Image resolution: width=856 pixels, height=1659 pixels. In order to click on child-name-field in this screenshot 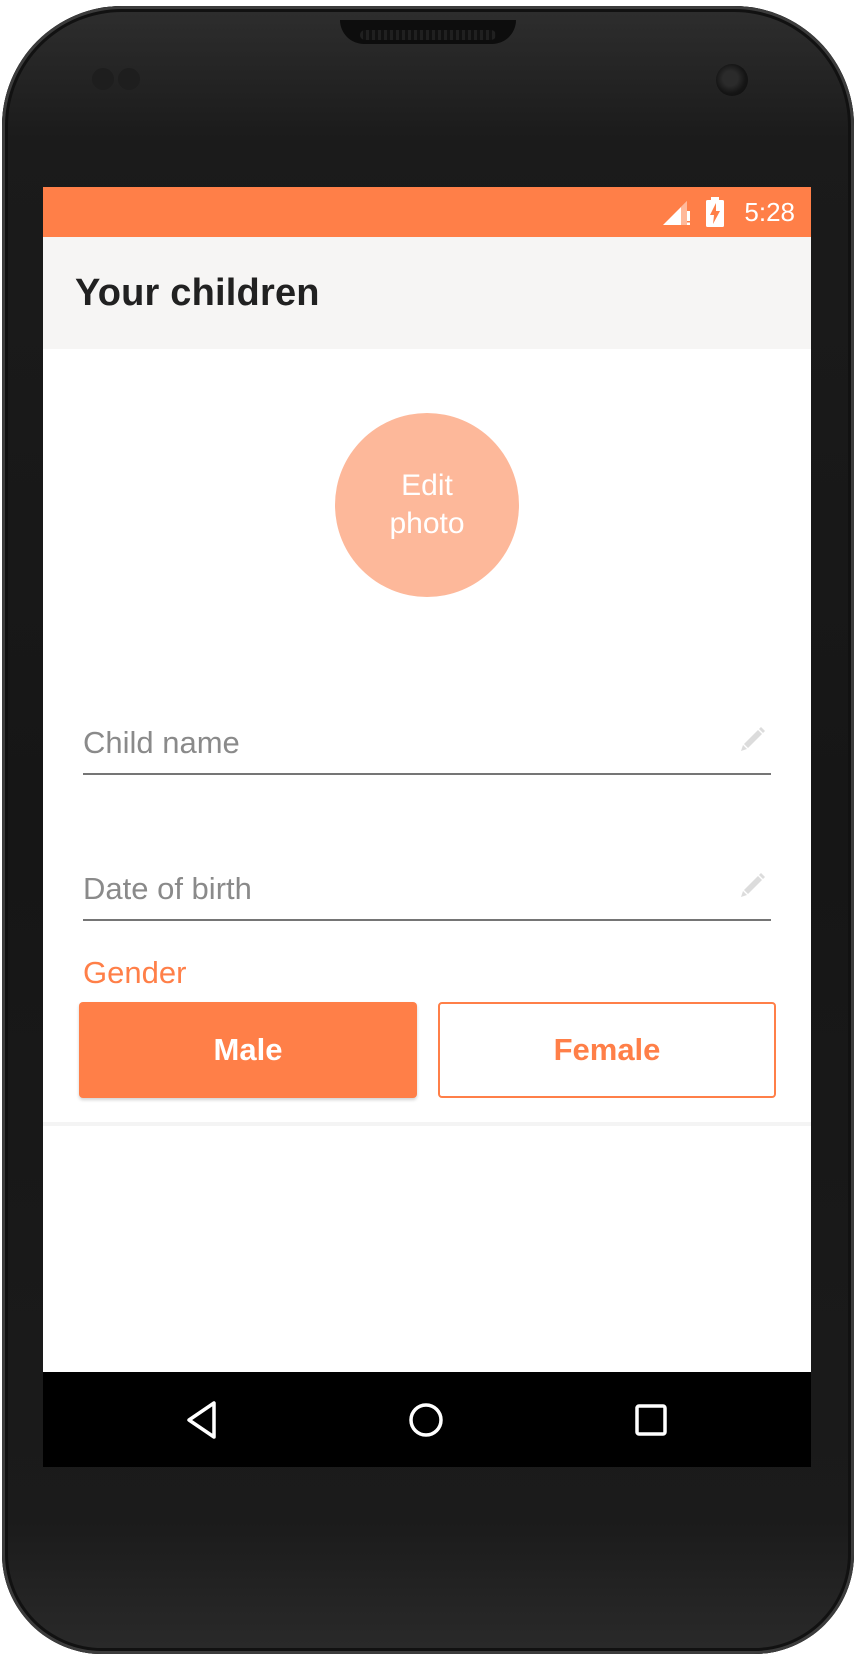, I will do `click(427, 743)`.